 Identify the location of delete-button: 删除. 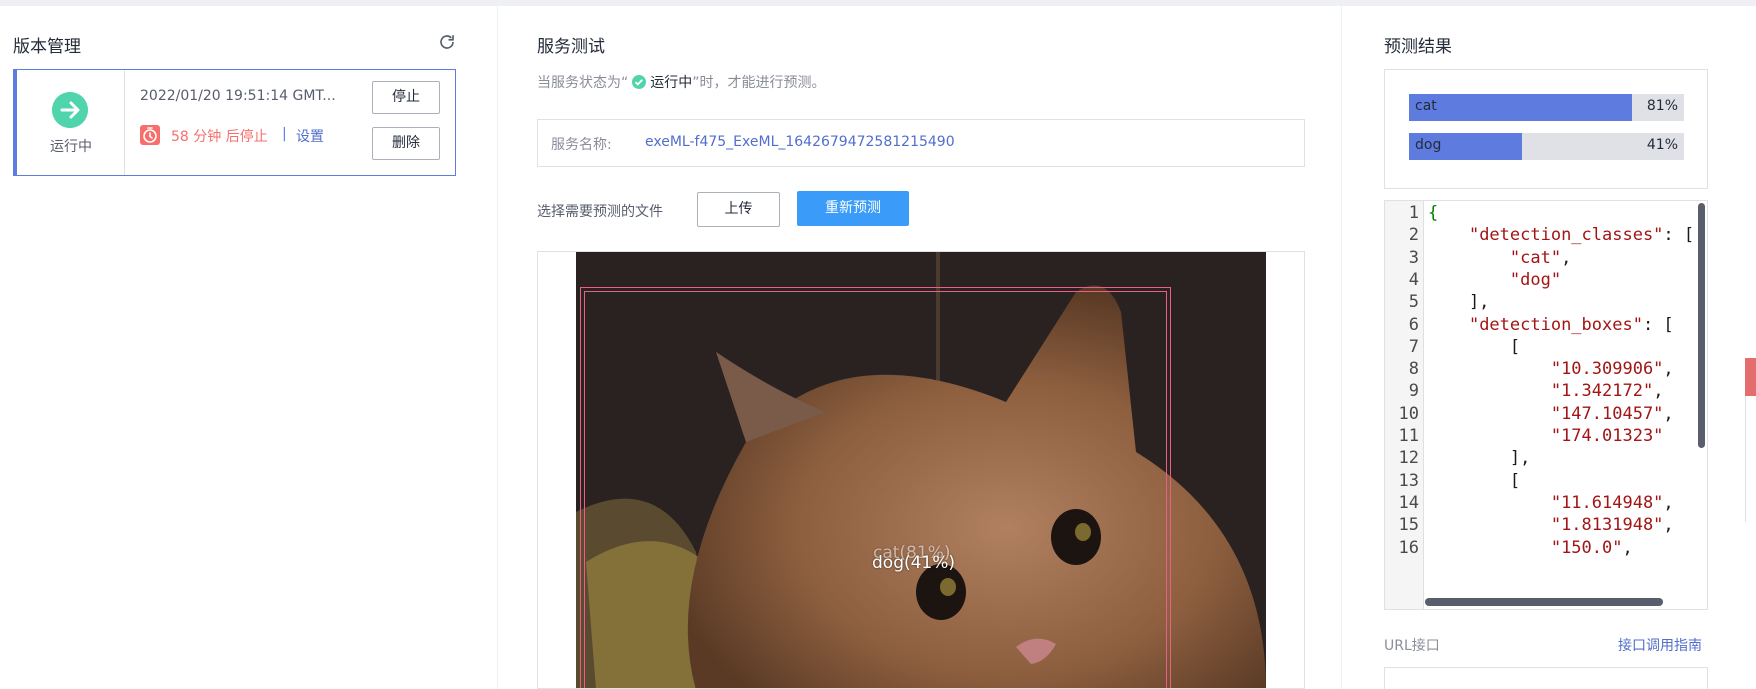
(406, 143).